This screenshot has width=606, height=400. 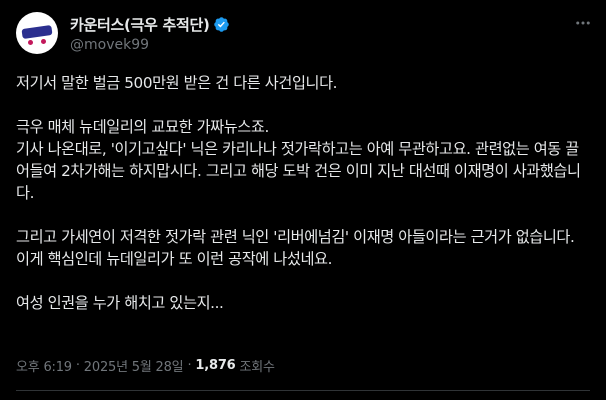 I want to click on author-handle: @movek99, so click(x=150, y=45).